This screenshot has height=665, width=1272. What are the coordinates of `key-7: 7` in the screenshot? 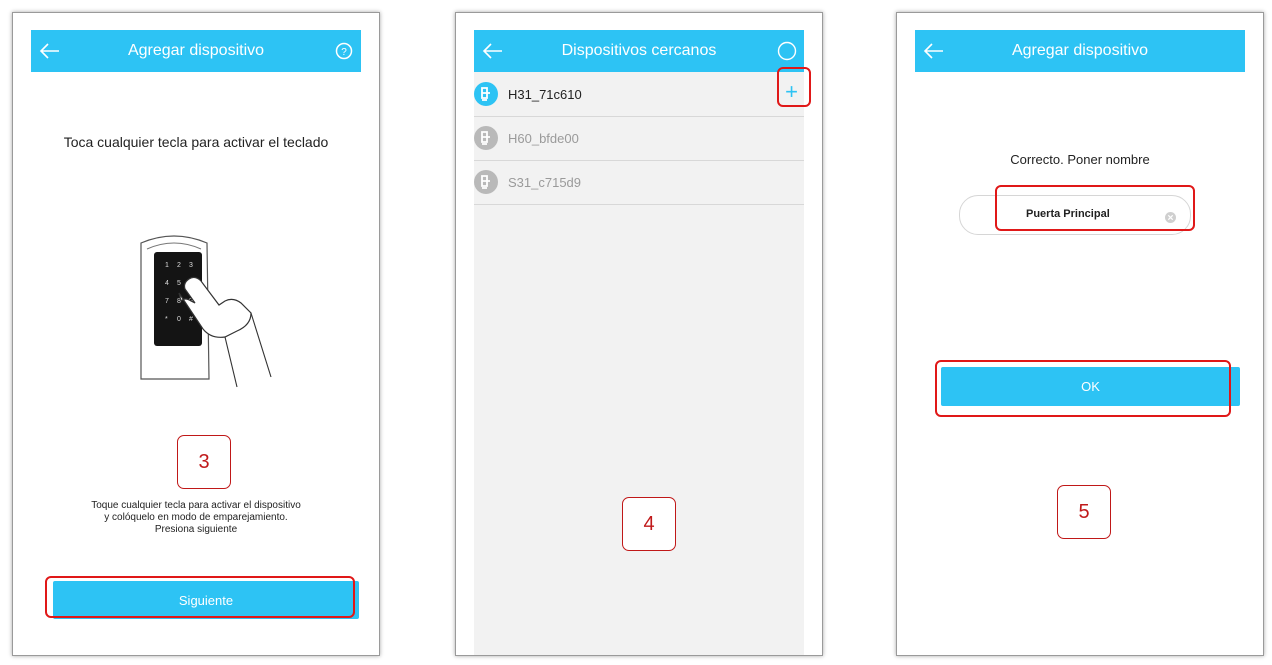 It's located at (167, 301).